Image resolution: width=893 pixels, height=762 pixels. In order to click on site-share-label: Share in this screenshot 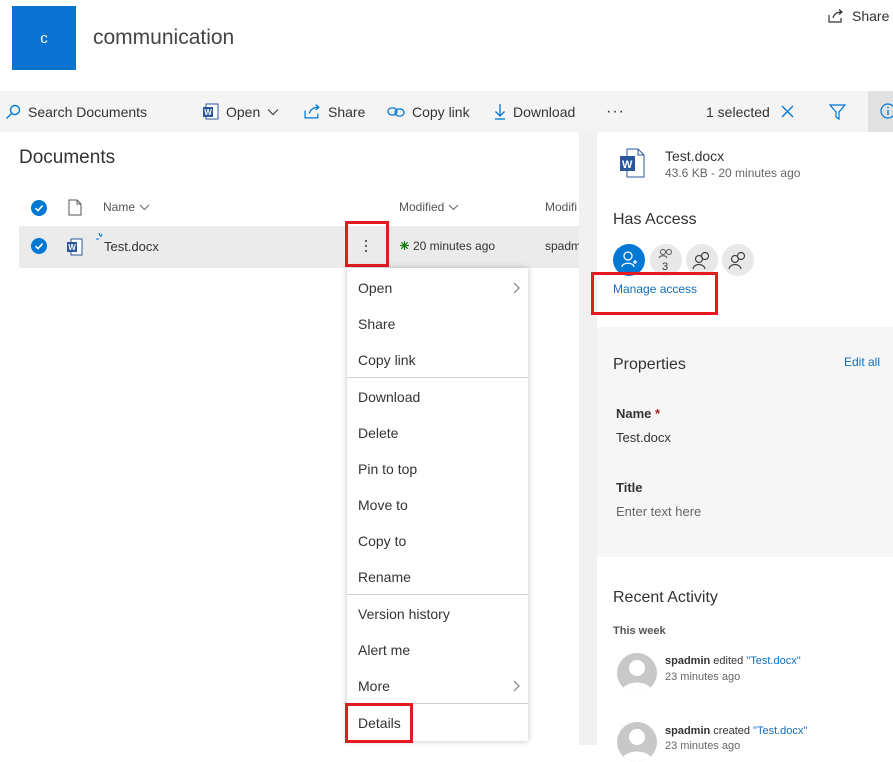, I will do `click(871, 16)`.